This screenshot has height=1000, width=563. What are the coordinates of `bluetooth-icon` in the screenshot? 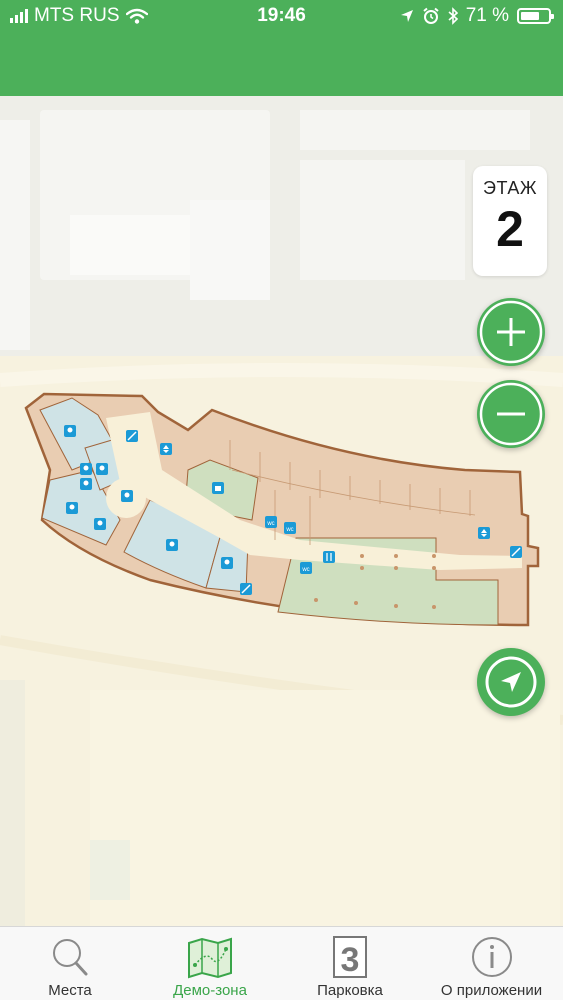 It's located at (453, 16).